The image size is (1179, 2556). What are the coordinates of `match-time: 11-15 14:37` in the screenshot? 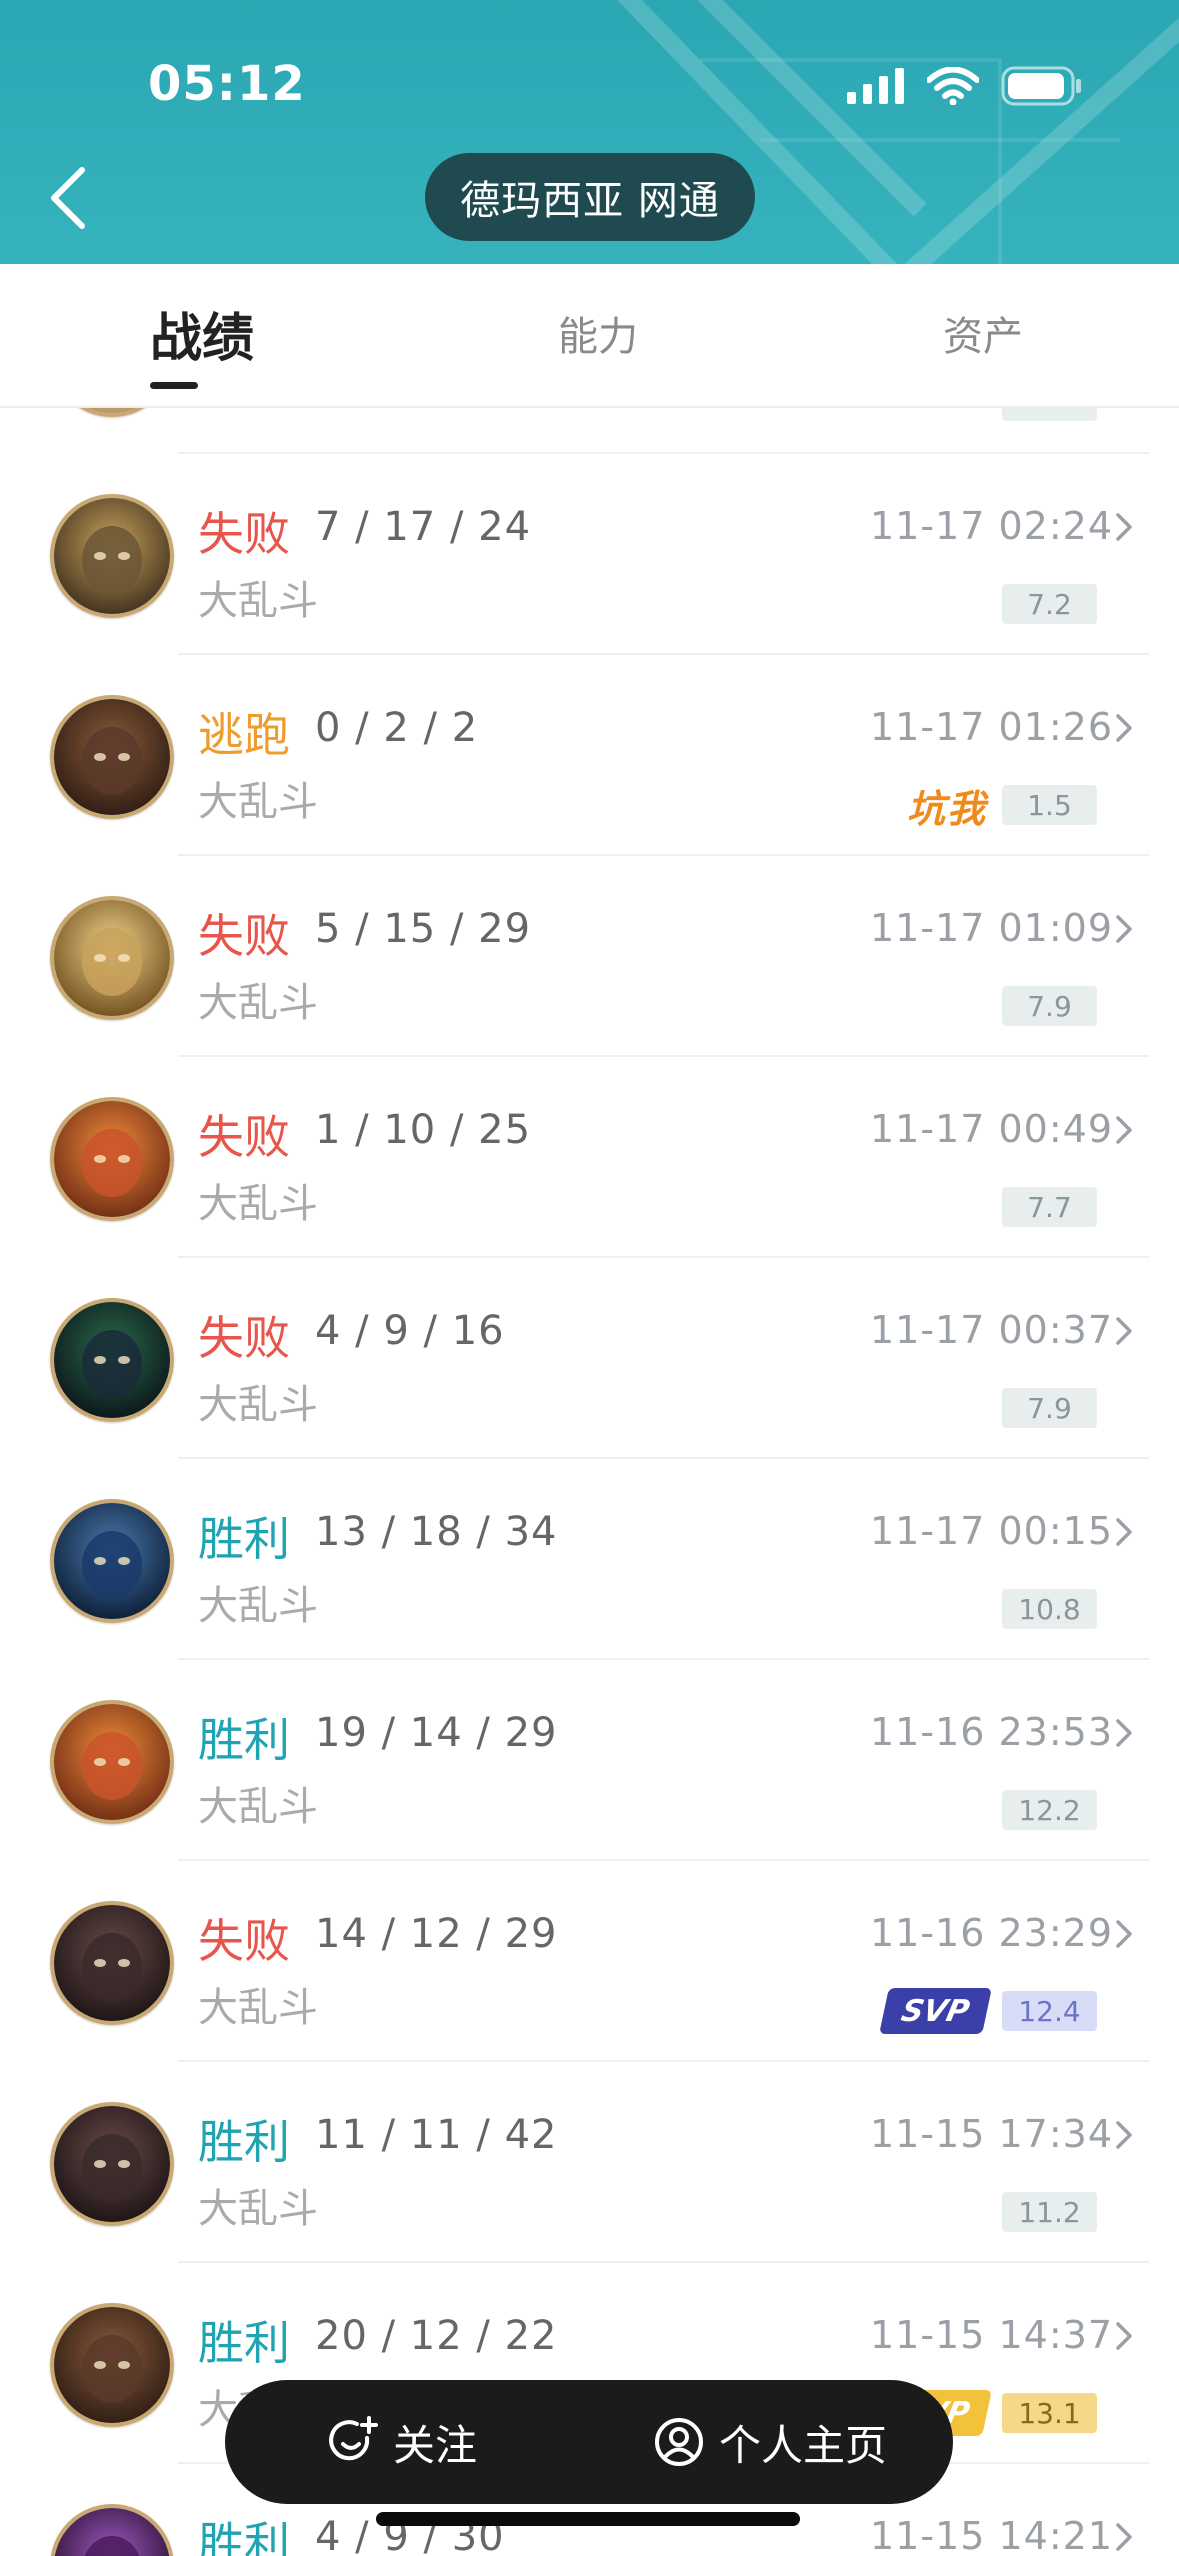 It's located at (991, 2335).